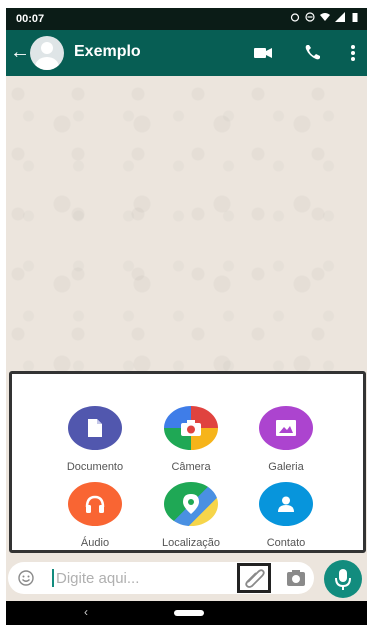  What do you see at coordinates (186, 53) in the screenshot?
I see `app-bar: ← Exemplo` at bounding box center [186, 53].